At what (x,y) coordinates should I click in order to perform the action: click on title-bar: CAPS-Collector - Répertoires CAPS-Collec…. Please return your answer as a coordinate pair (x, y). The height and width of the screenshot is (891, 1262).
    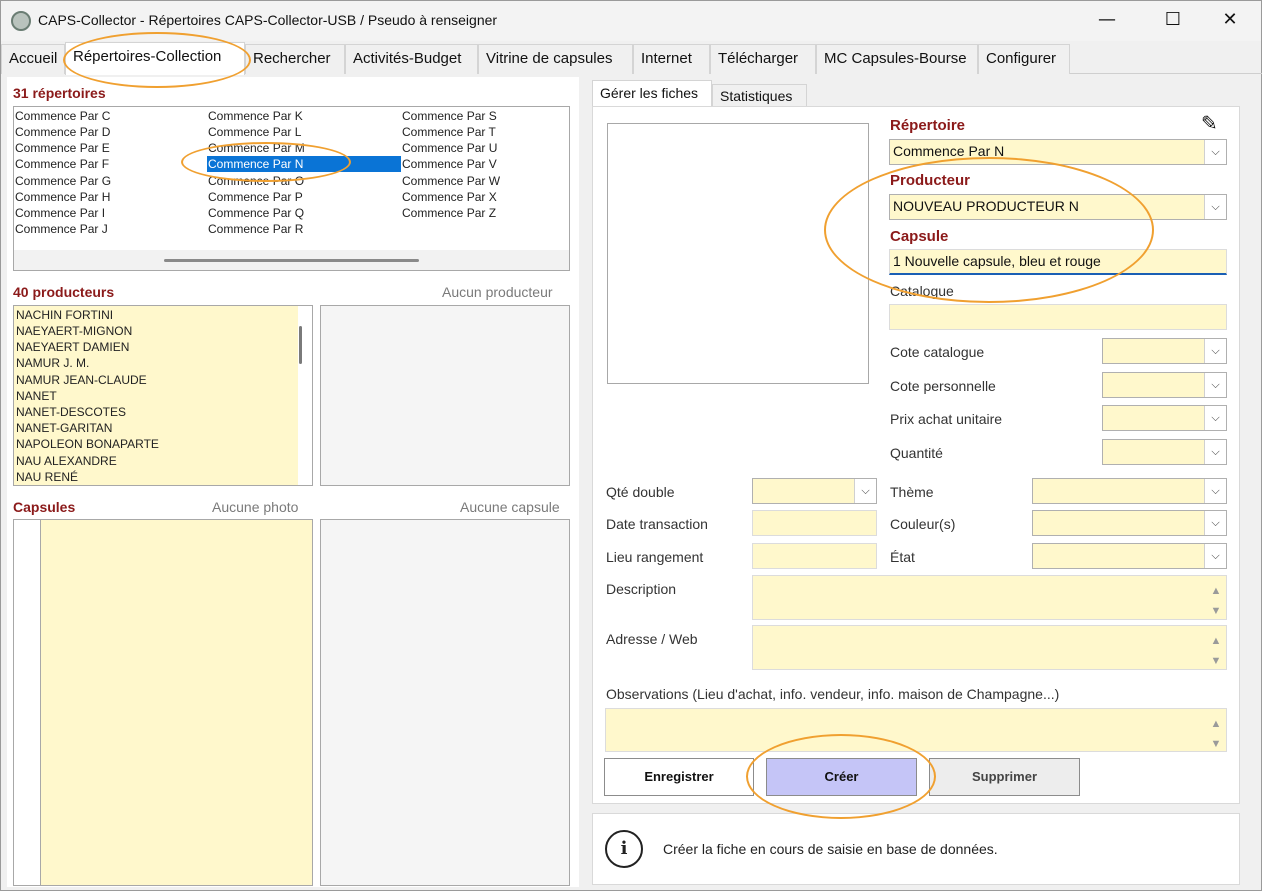
    Looking at the image, I should click on (631, 21).